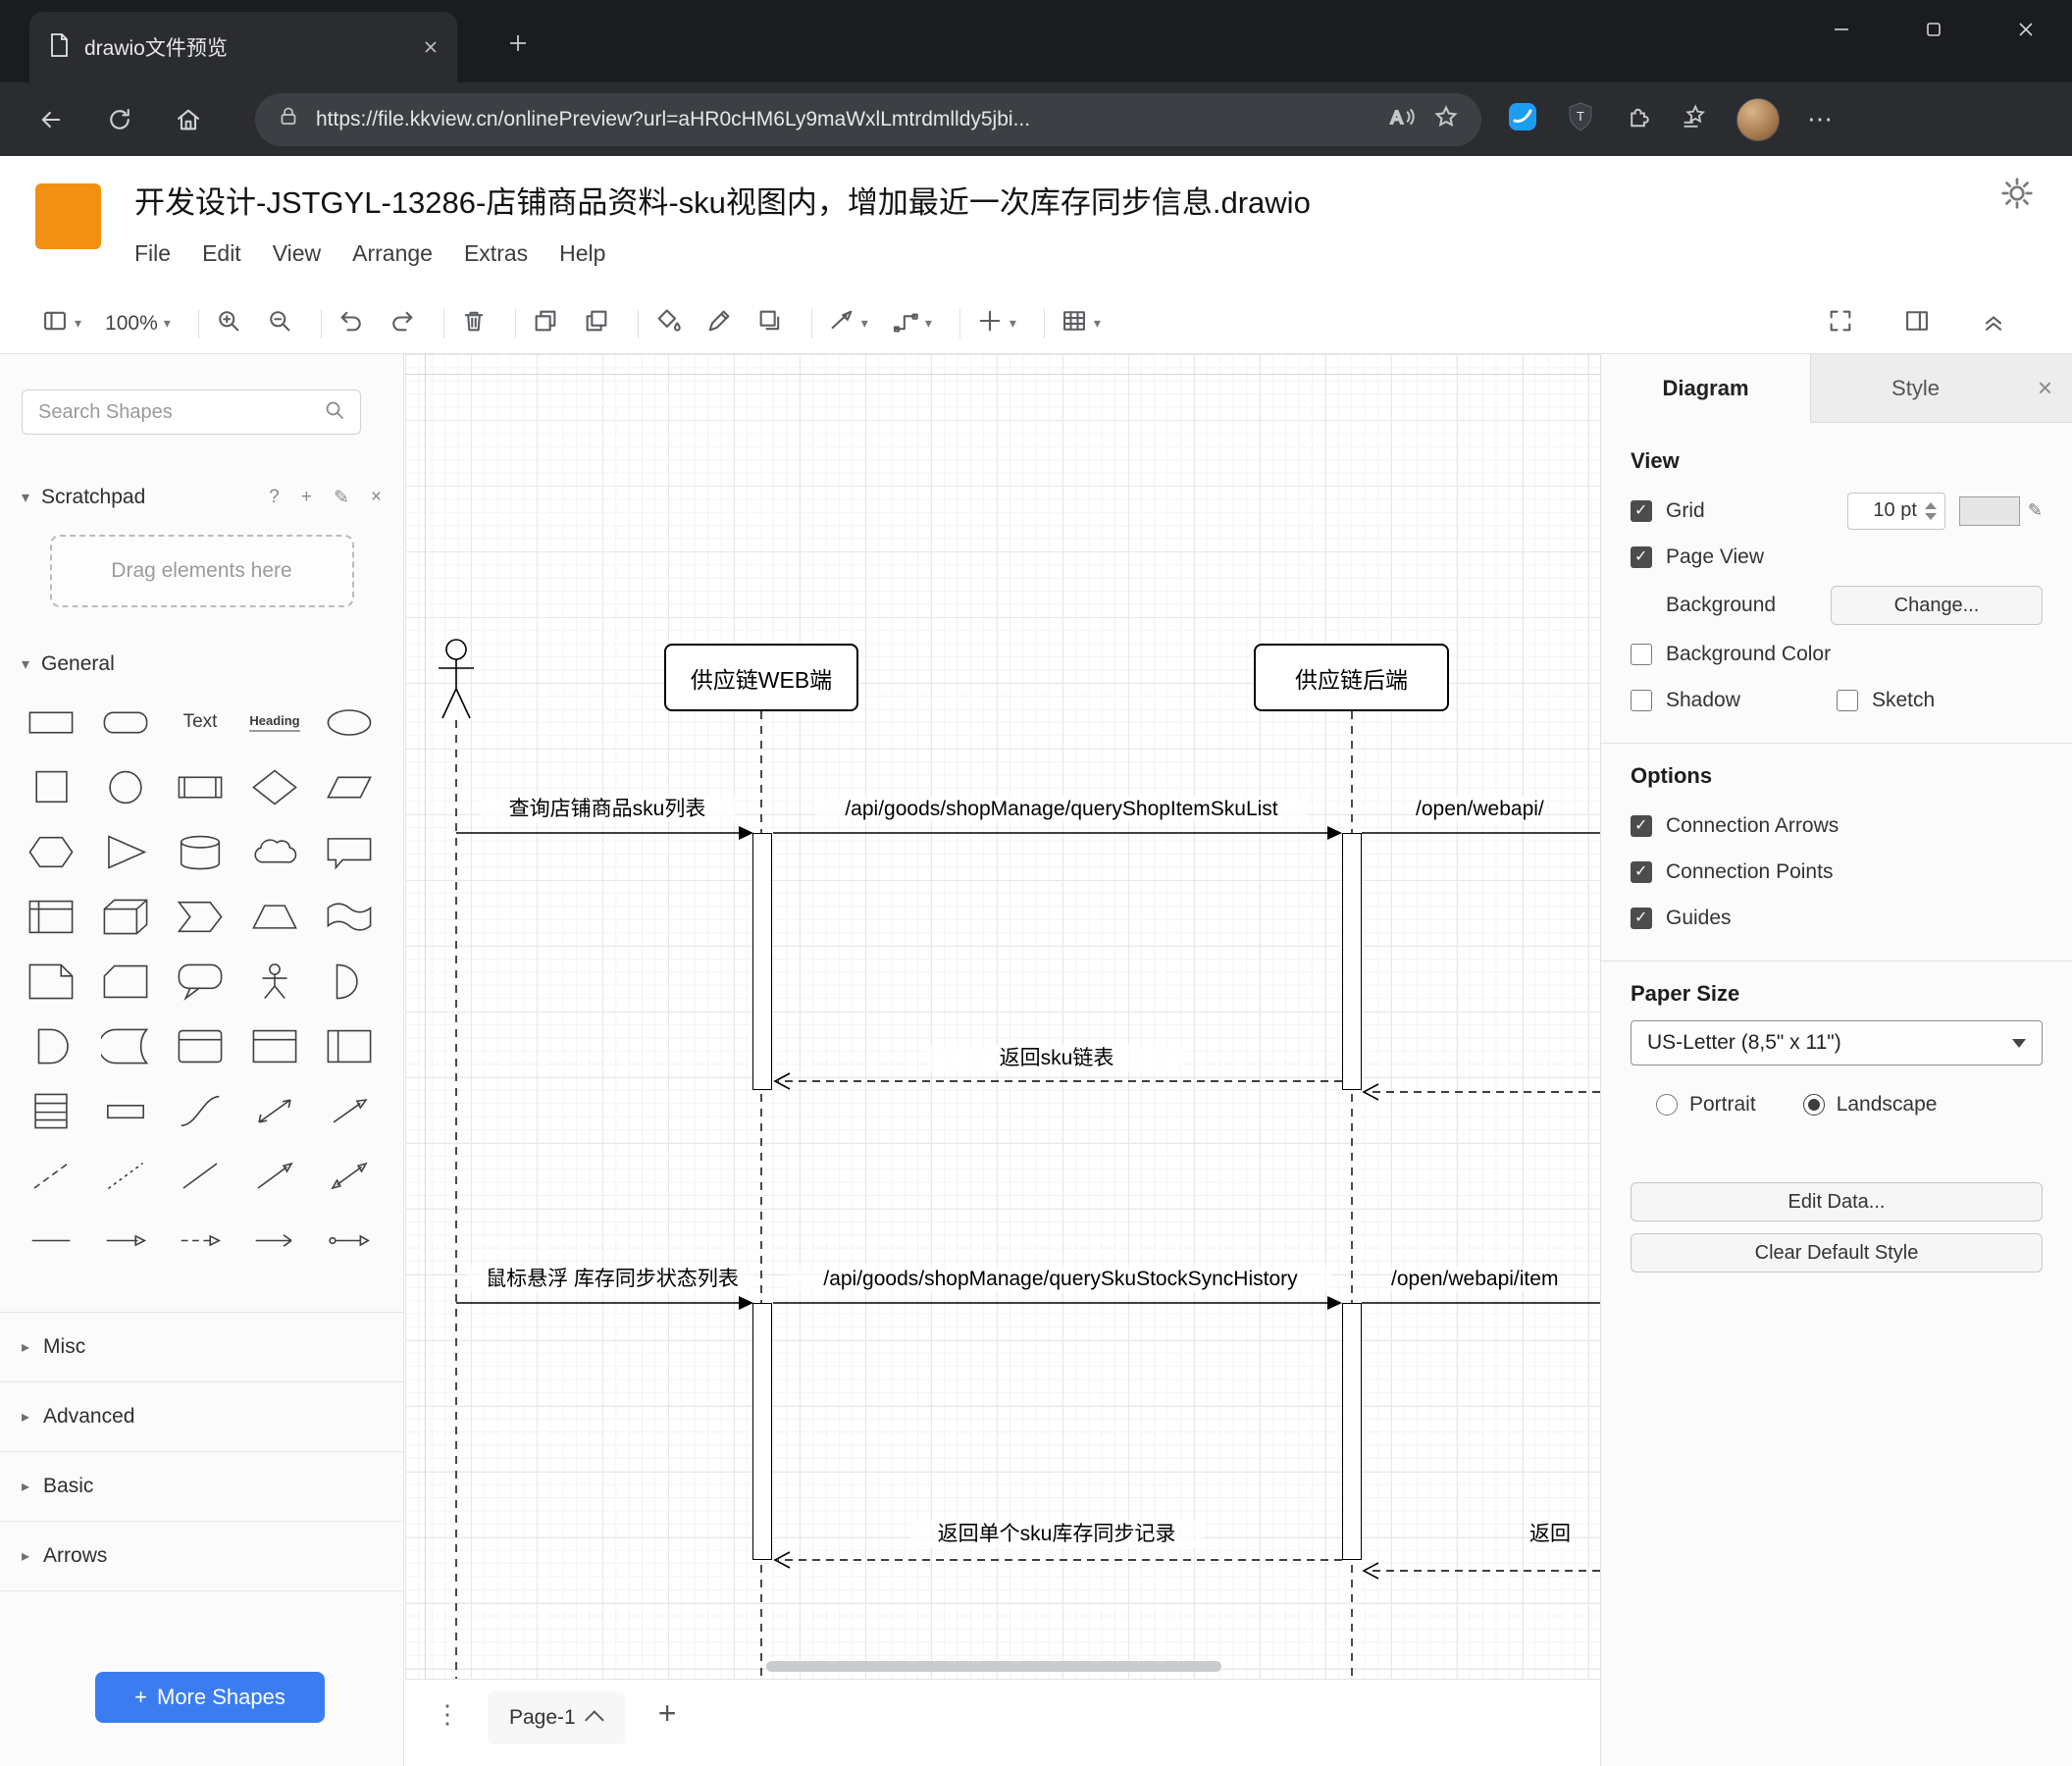  I want to click on zoom-out-button, so click(279, 323).